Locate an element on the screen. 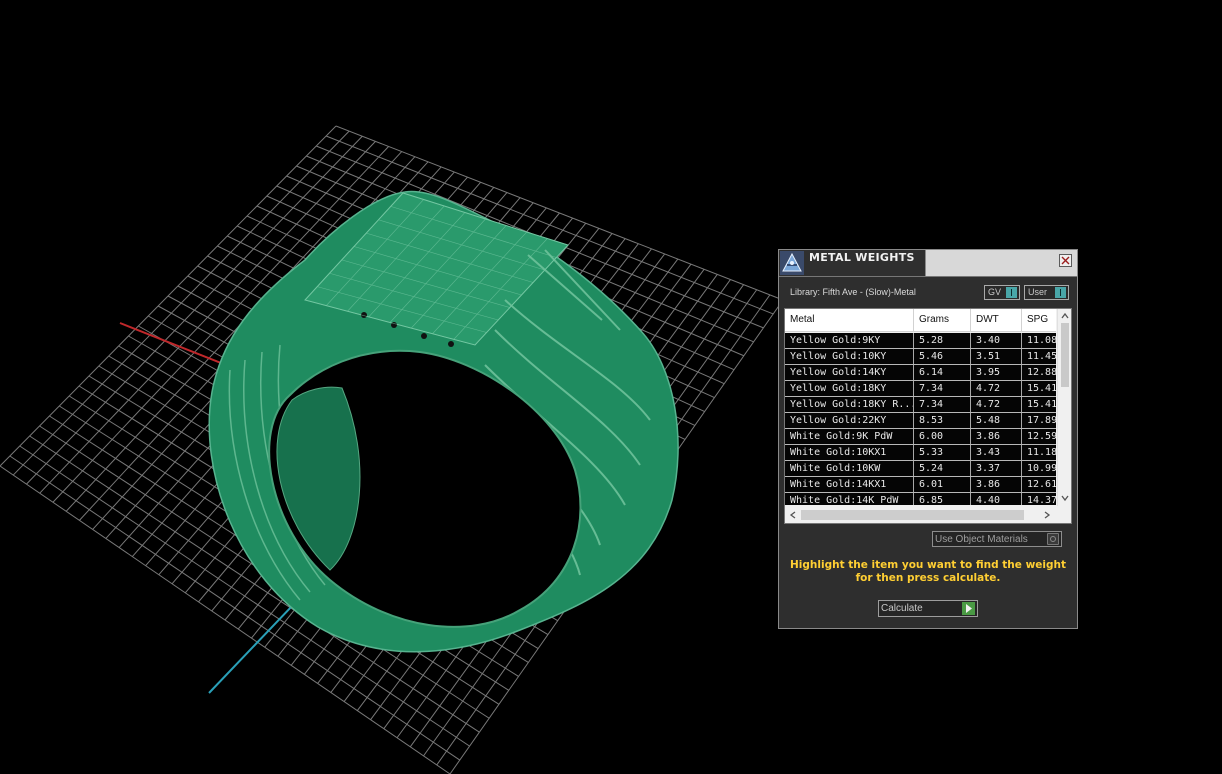 The image size is (1222, 774). rhino-app-icon is located at coordinates (792, 263).